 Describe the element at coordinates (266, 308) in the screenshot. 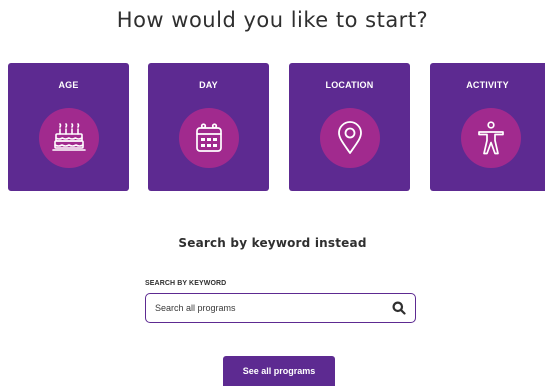

I see `search-input` at that location.